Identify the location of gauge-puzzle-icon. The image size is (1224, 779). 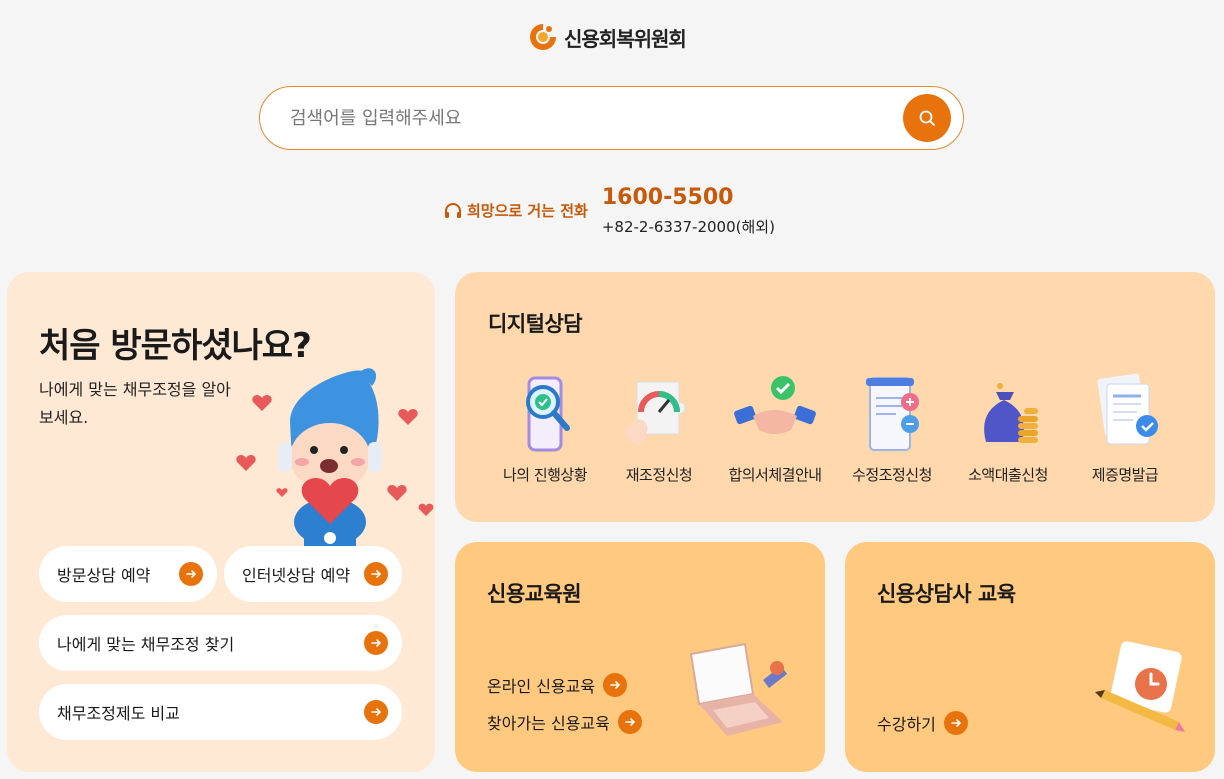
(655, 413).